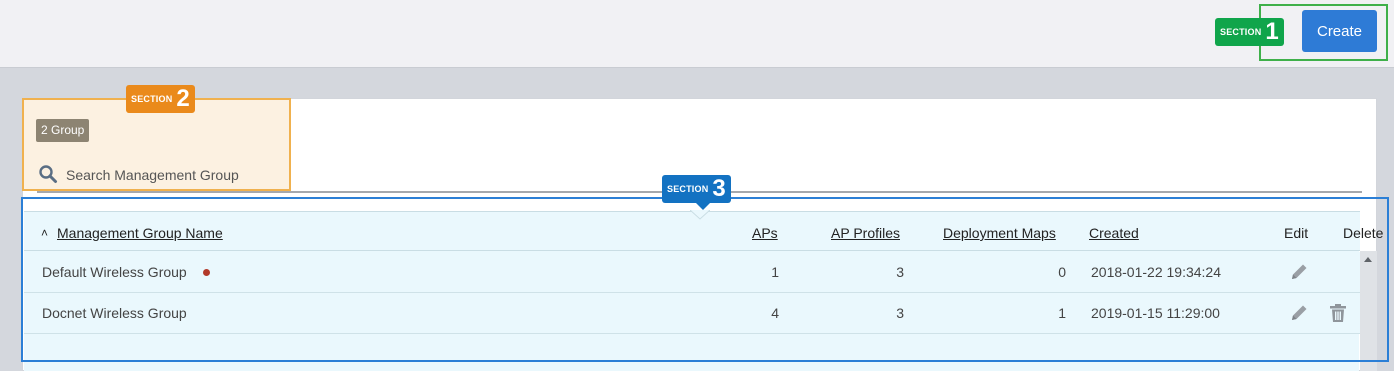 Image resolution: width=1394 pixels, height=371 pixels. Describe the element at coordinates (183, 98) in the screenshot. I see `section-badge-number: 2` at that location.